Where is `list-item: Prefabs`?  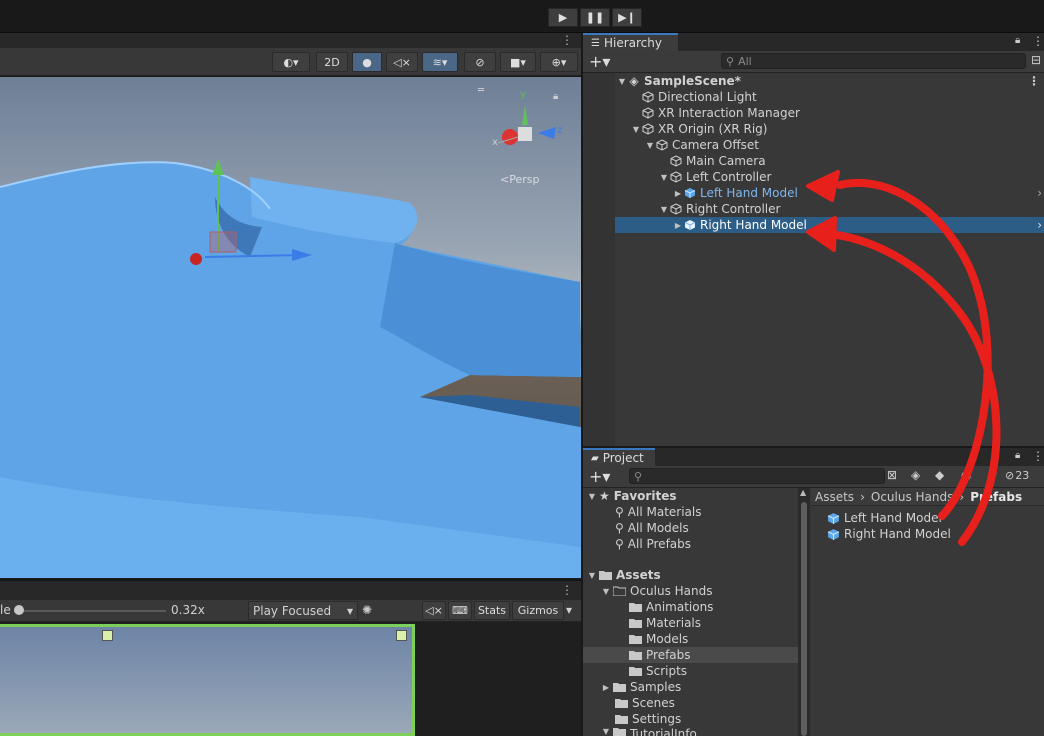 list-item: Prefabs is located at coordinates (690, 655).